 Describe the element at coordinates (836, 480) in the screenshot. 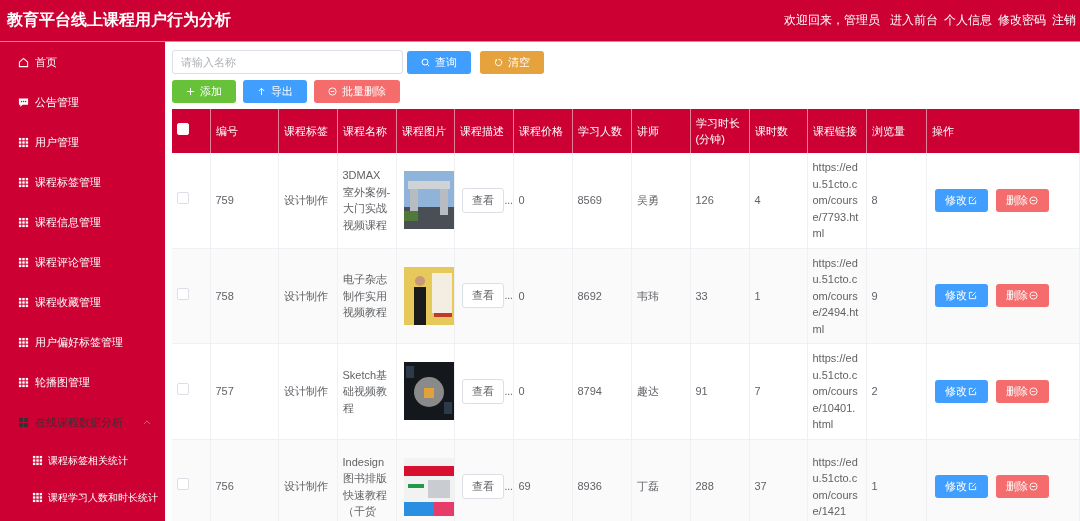

I see `table-cell: https://edu.51cto.com/course/1421` at that location.